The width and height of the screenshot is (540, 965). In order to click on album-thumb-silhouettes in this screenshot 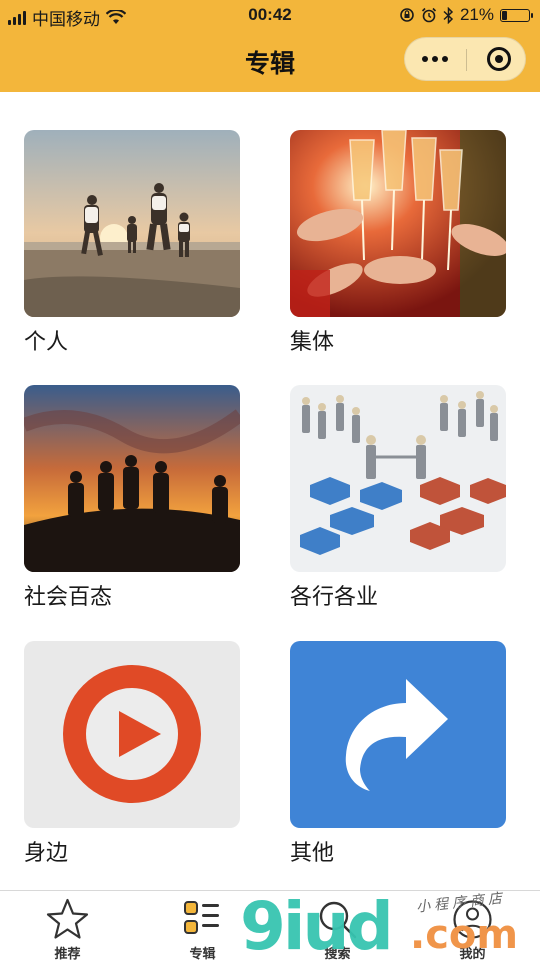, I will do `click(132, 478)`.